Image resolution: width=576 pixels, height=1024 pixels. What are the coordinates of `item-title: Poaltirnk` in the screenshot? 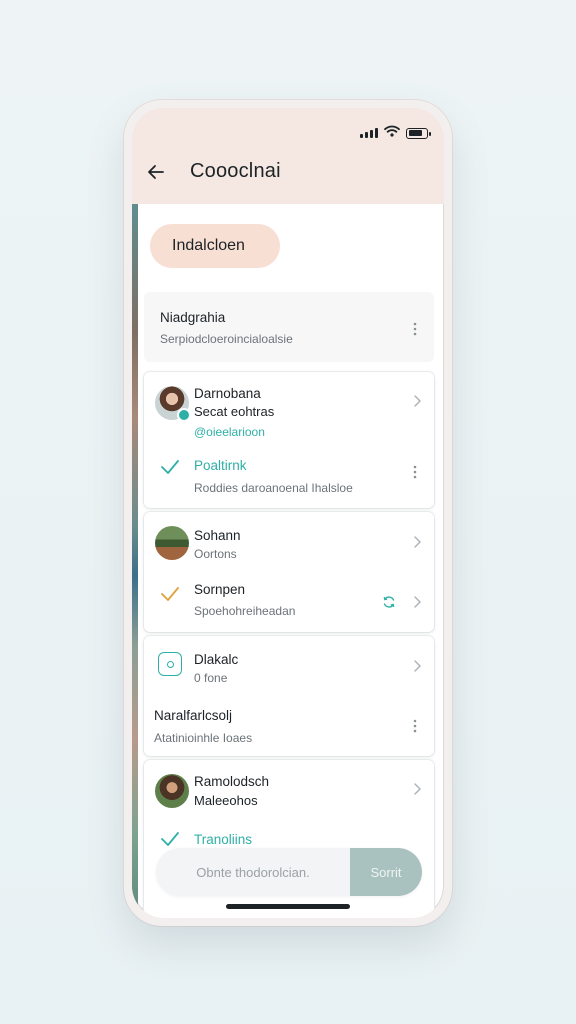 It's located at (220, 465).